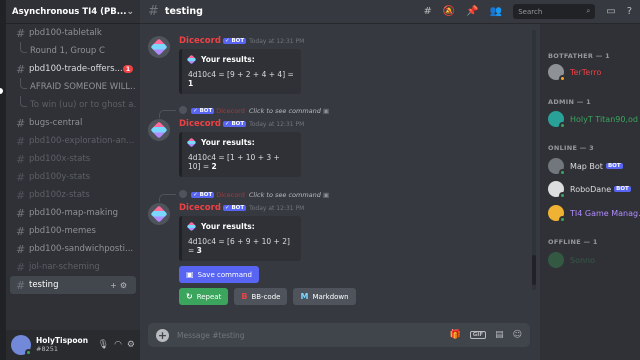  Describe the element at coordinates (224, 274) in the screenshot. I see `save-command-label: Save command` at that location.